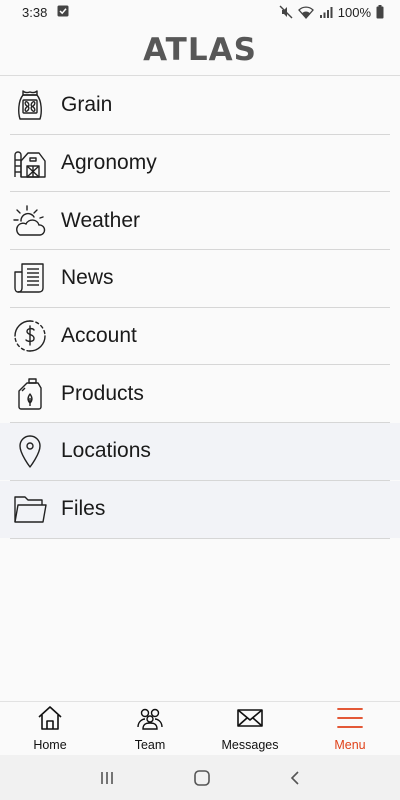 Image resolution: width=400 pixels, height=800 pixels. Describe the element at coordinates (354, 12) in the screenshot. I see `battery-percent: 100%` at that location.